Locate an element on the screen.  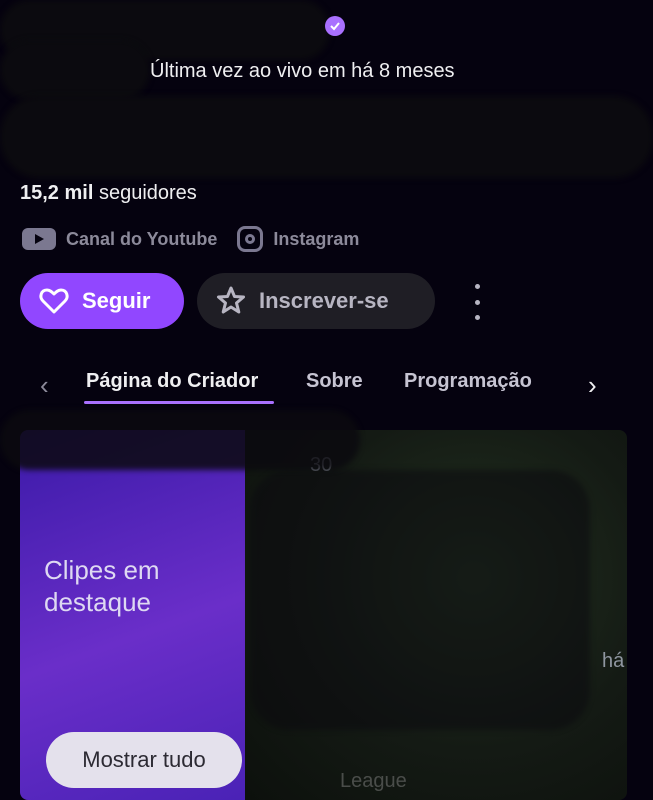
followers-label: seguidores is located at coordinates (147, 193).